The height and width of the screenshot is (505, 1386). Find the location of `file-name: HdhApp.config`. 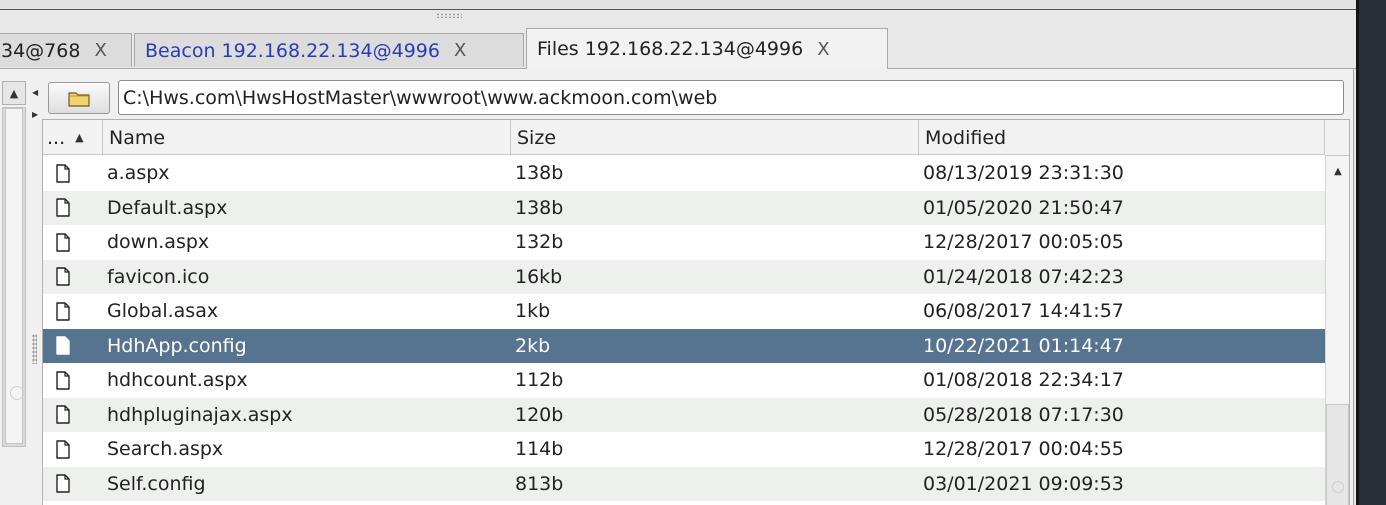

file-name: HdhApp.config is located at coordinates (177, 345).